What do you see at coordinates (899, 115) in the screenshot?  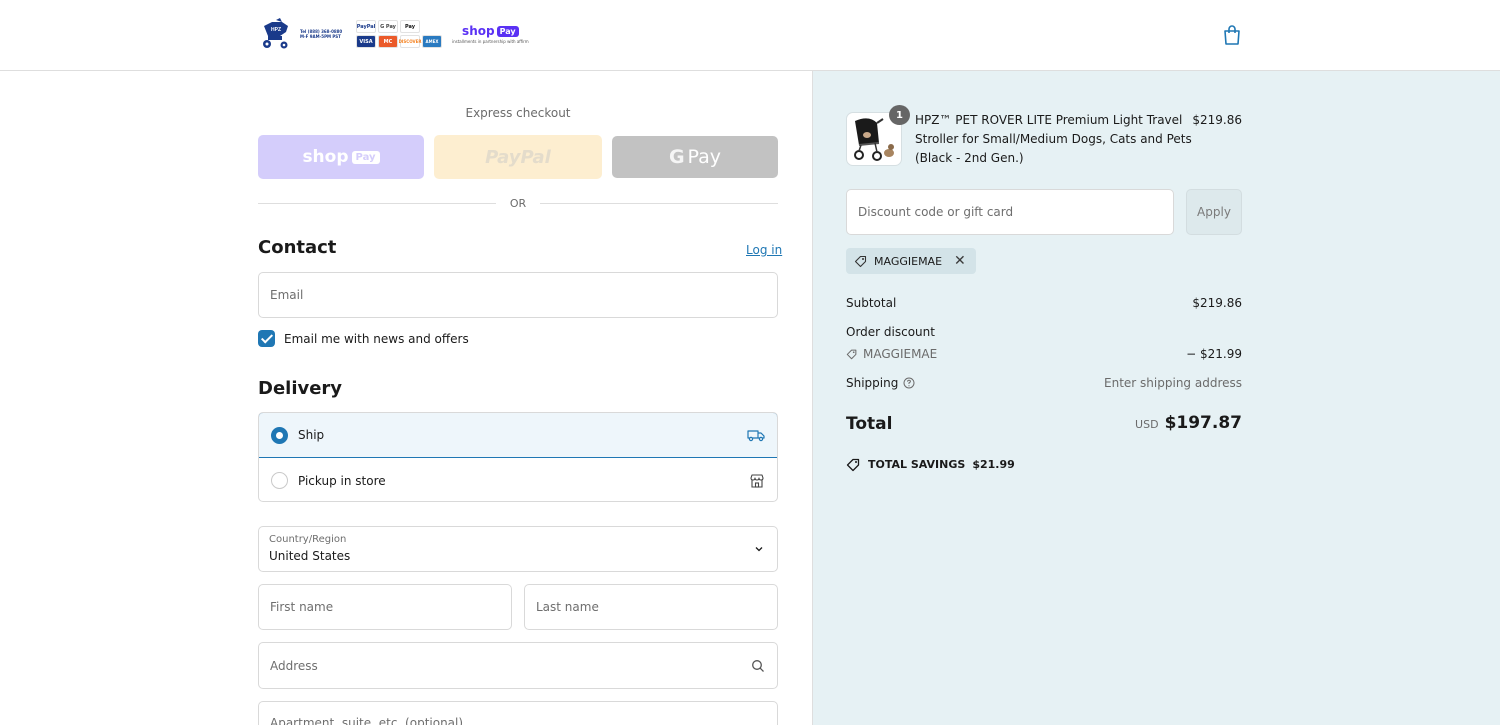 I see `quantity-badge: 1` at bounding box center [899, 115].